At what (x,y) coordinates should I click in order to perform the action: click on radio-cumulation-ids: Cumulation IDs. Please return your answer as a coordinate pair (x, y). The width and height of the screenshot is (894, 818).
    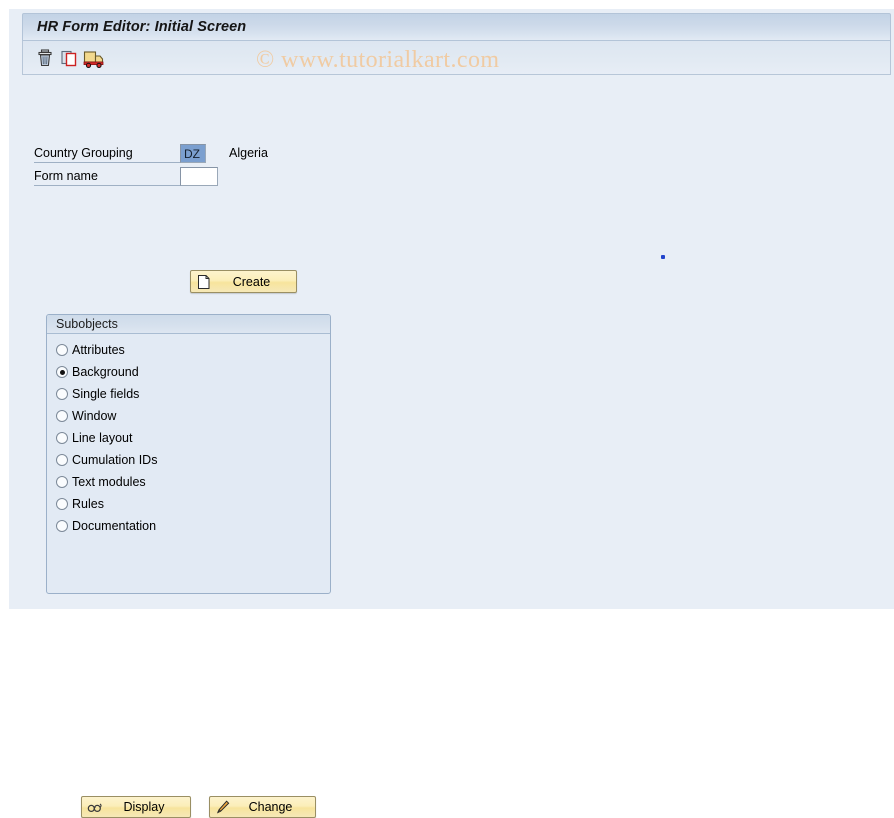
    Looking at the image, I should click on (188, 460).